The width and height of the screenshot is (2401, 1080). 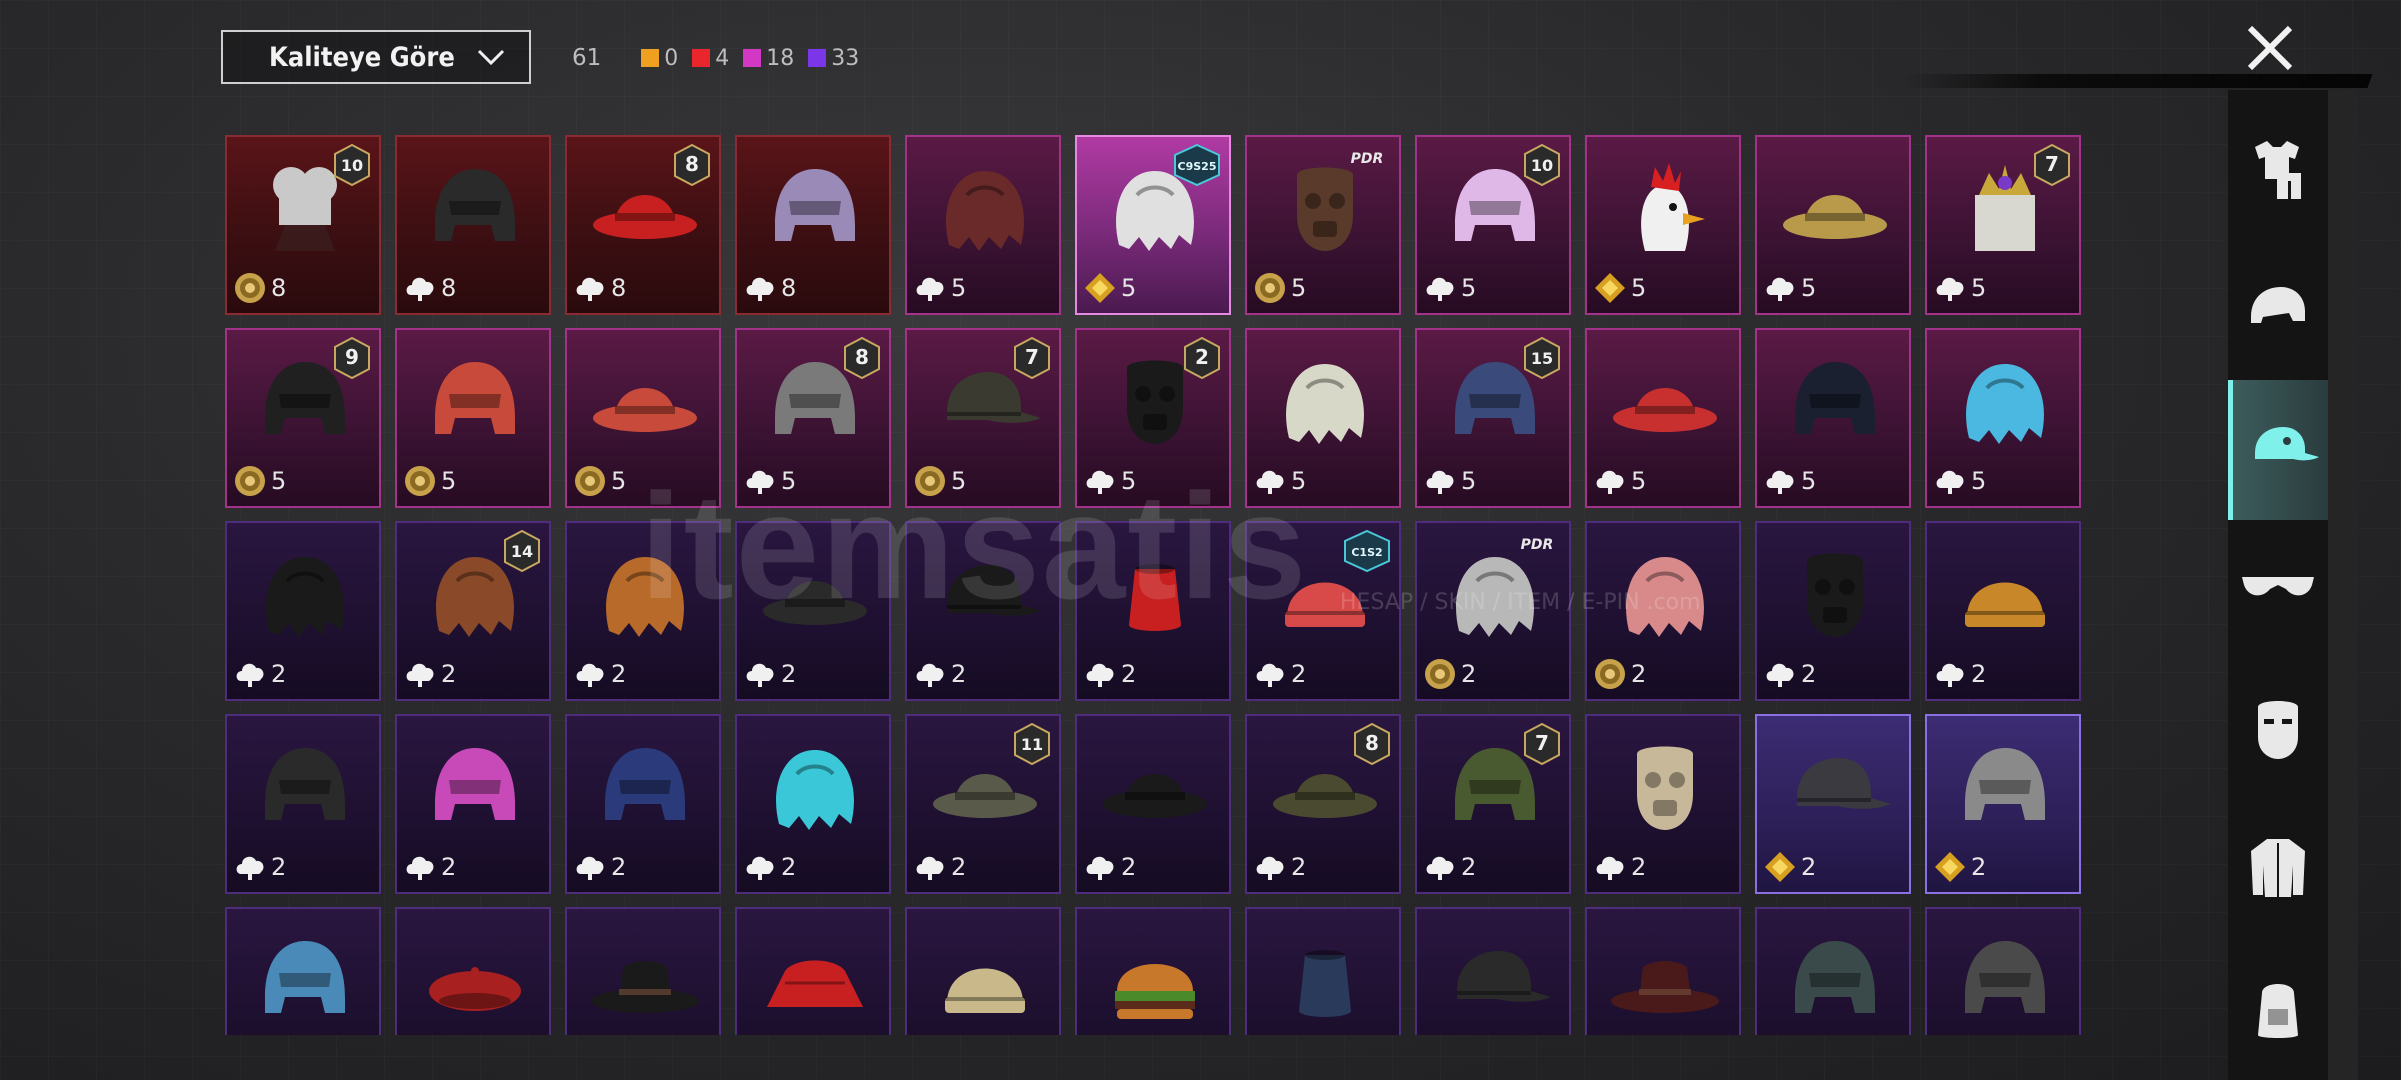 What do you see at coordinates (1155, 991) in the screenshot?
I see `burger-icon` at bounding box center [1155, 991].